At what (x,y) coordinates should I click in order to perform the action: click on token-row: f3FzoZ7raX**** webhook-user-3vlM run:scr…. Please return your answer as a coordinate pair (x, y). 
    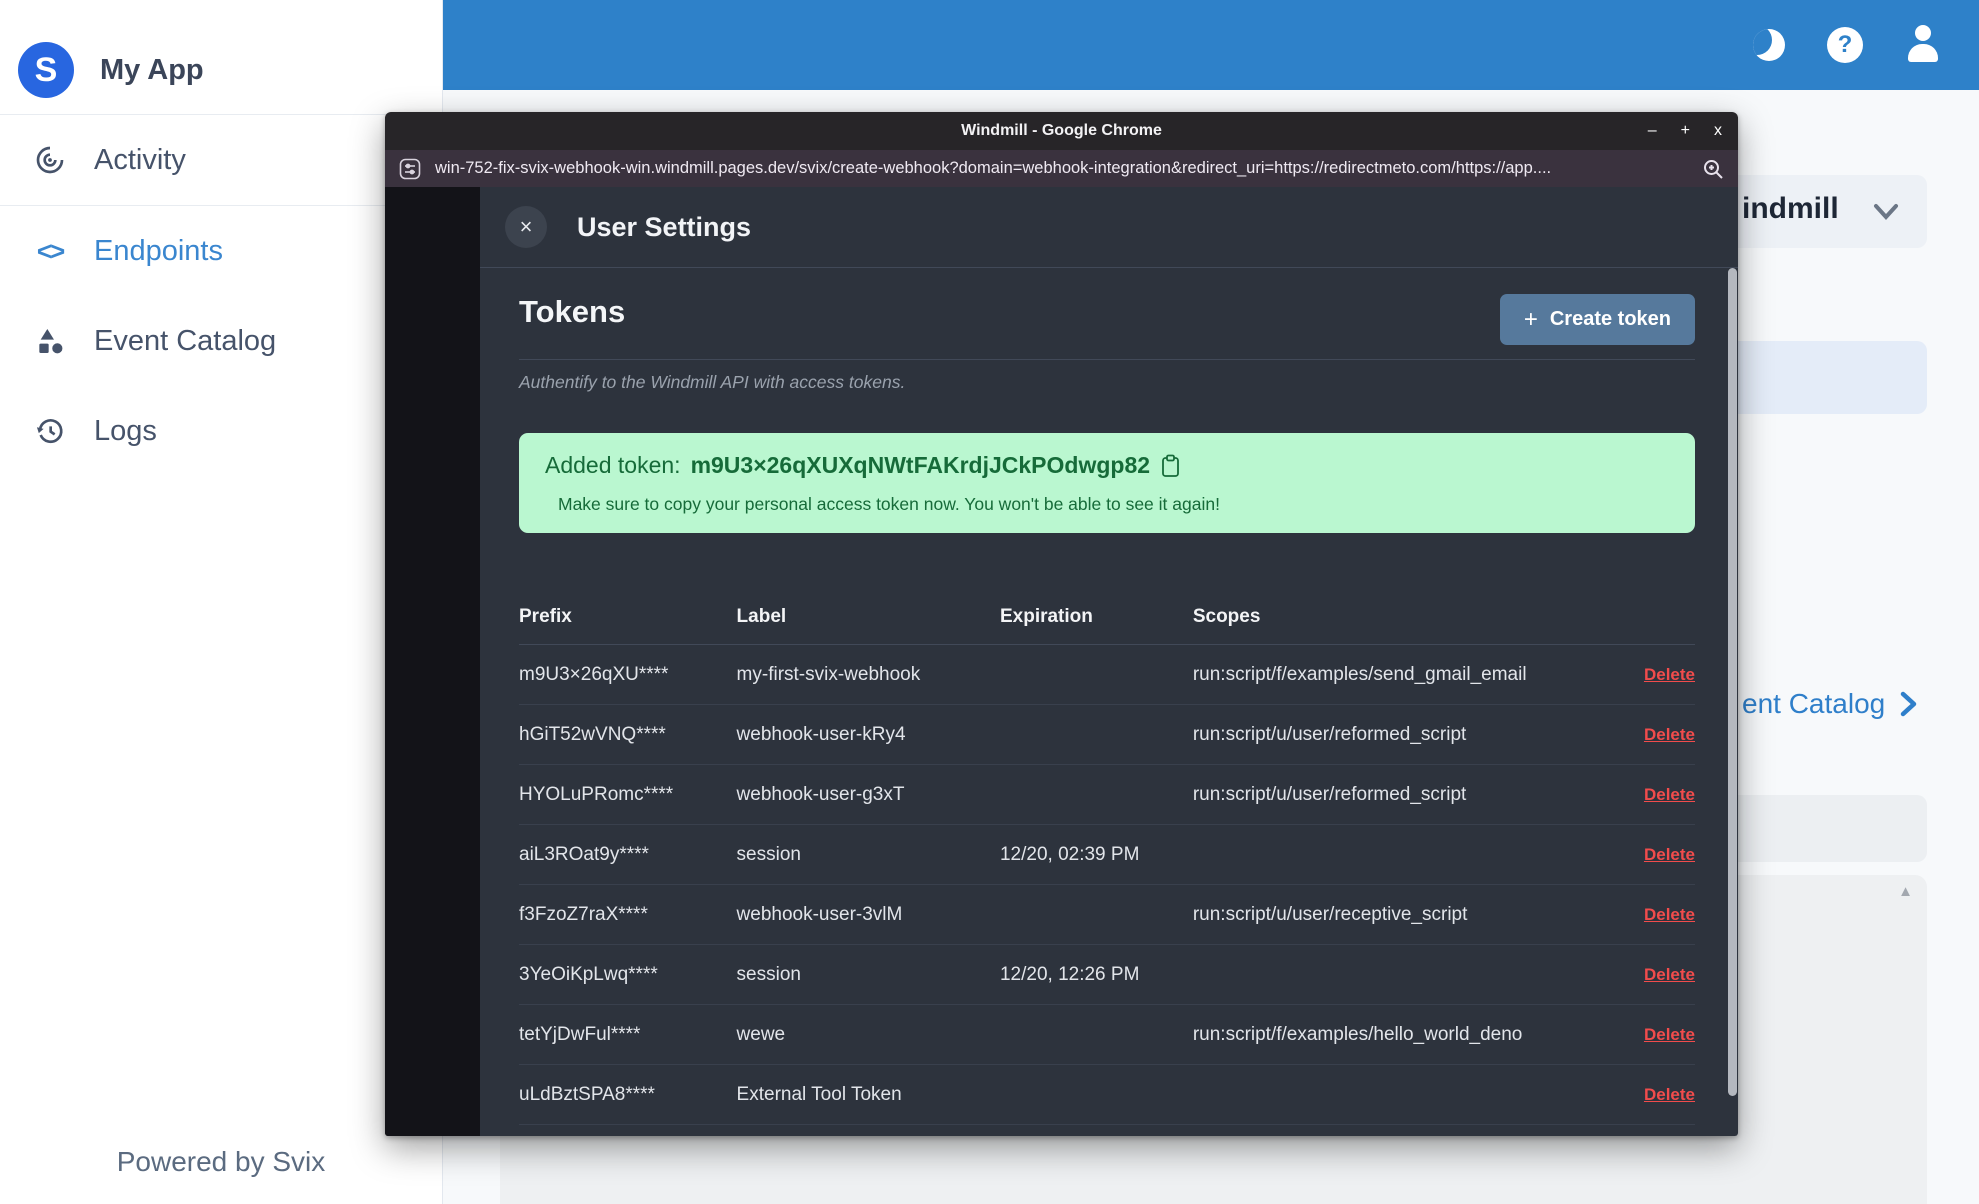
    Looking at the image, I should click on (1107, 915).